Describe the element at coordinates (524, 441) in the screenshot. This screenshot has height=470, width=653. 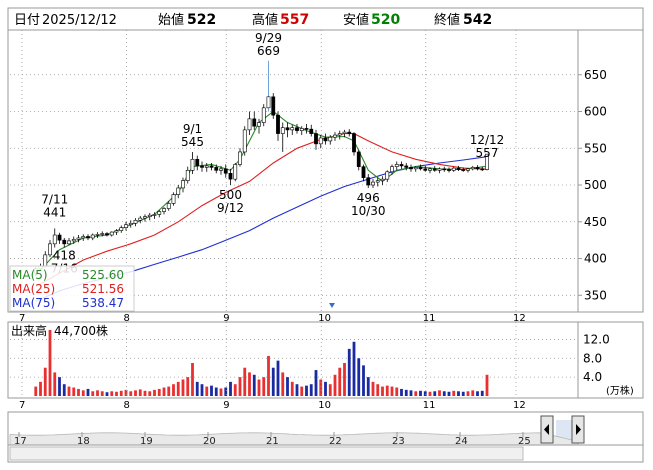
I see `navigator-tick-label: 25` at that location.